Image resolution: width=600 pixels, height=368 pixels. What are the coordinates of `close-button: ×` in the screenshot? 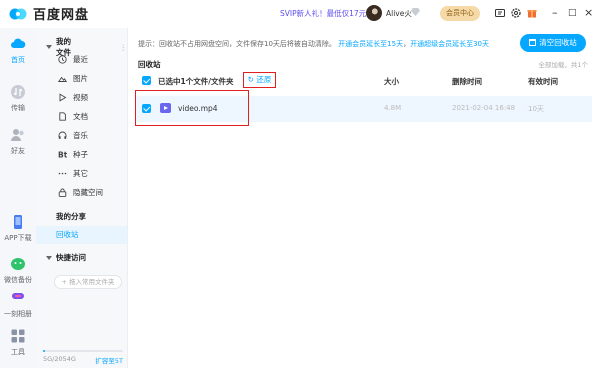 It's located at (588, 13).